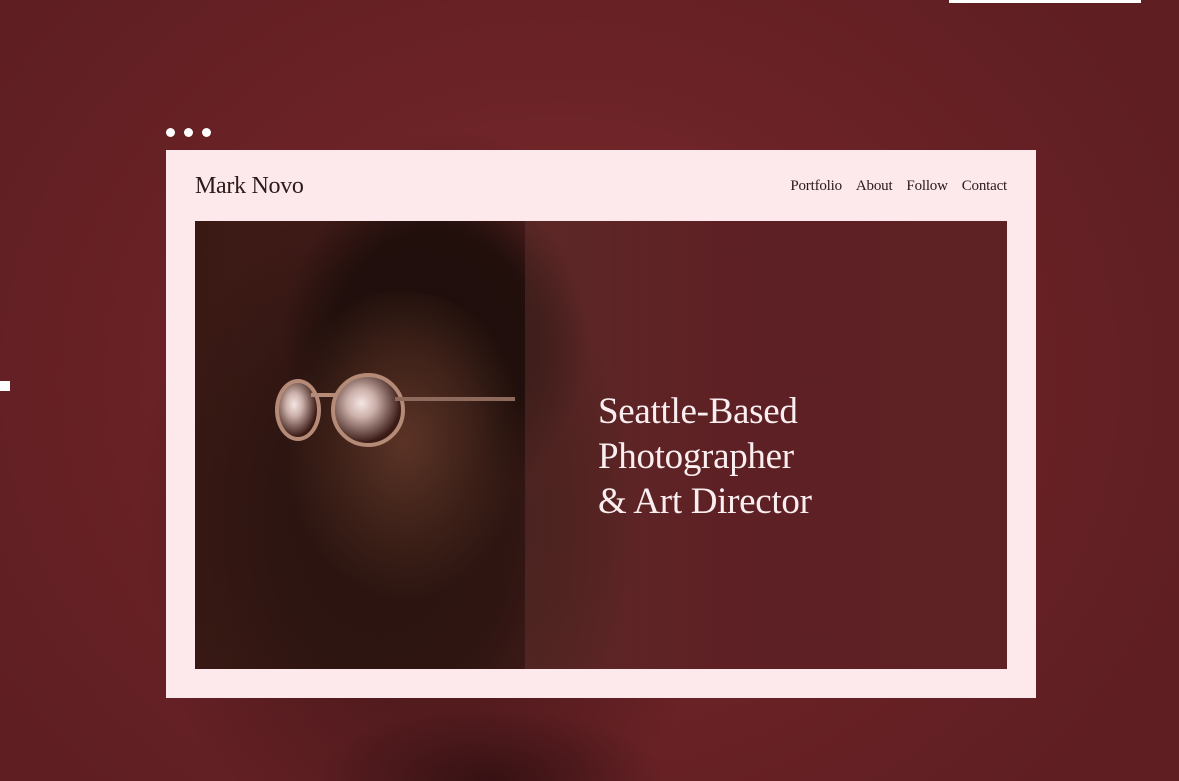 The image size is (1179, 781). What do you see at coordinates (1045, 1) in the screenshot?
I see `top-accent-bar` at bounding box center [1045, 1].